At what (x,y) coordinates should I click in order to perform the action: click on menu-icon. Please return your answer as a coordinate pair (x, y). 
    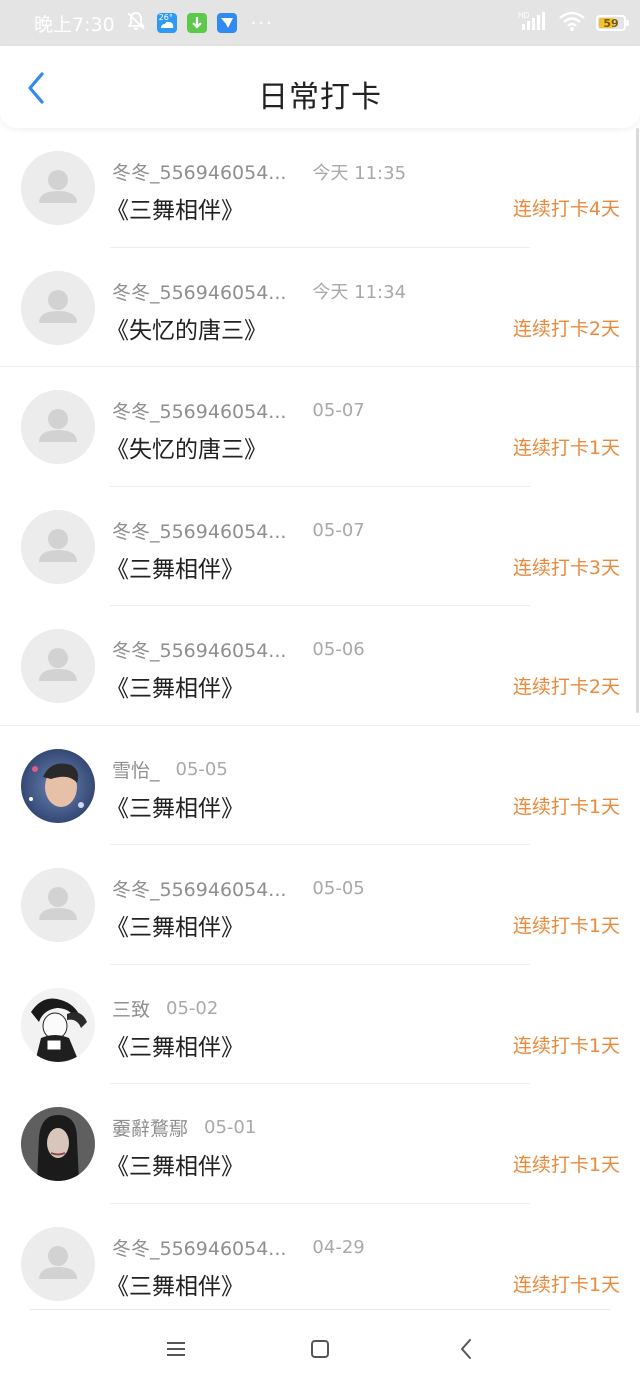
    Looking at the image, I should click on (176, 1349).